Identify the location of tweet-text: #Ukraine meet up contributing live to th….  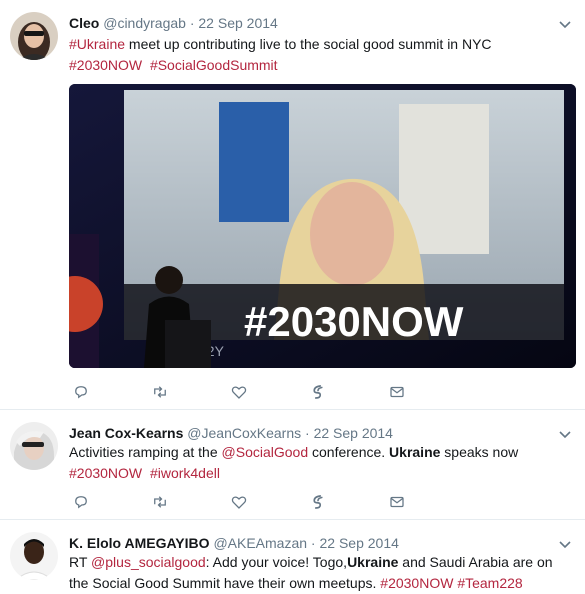
(321, 55).